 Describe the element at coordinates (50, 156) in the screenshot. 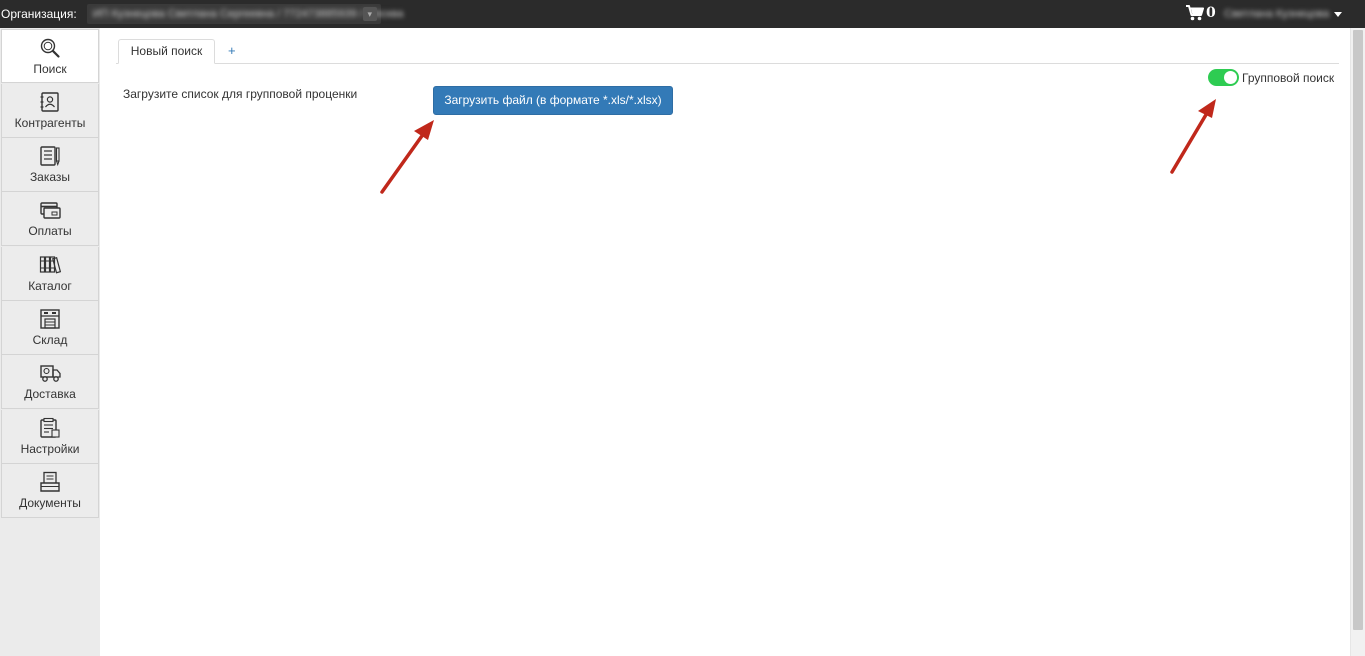

I see `orders-icon` at that location.